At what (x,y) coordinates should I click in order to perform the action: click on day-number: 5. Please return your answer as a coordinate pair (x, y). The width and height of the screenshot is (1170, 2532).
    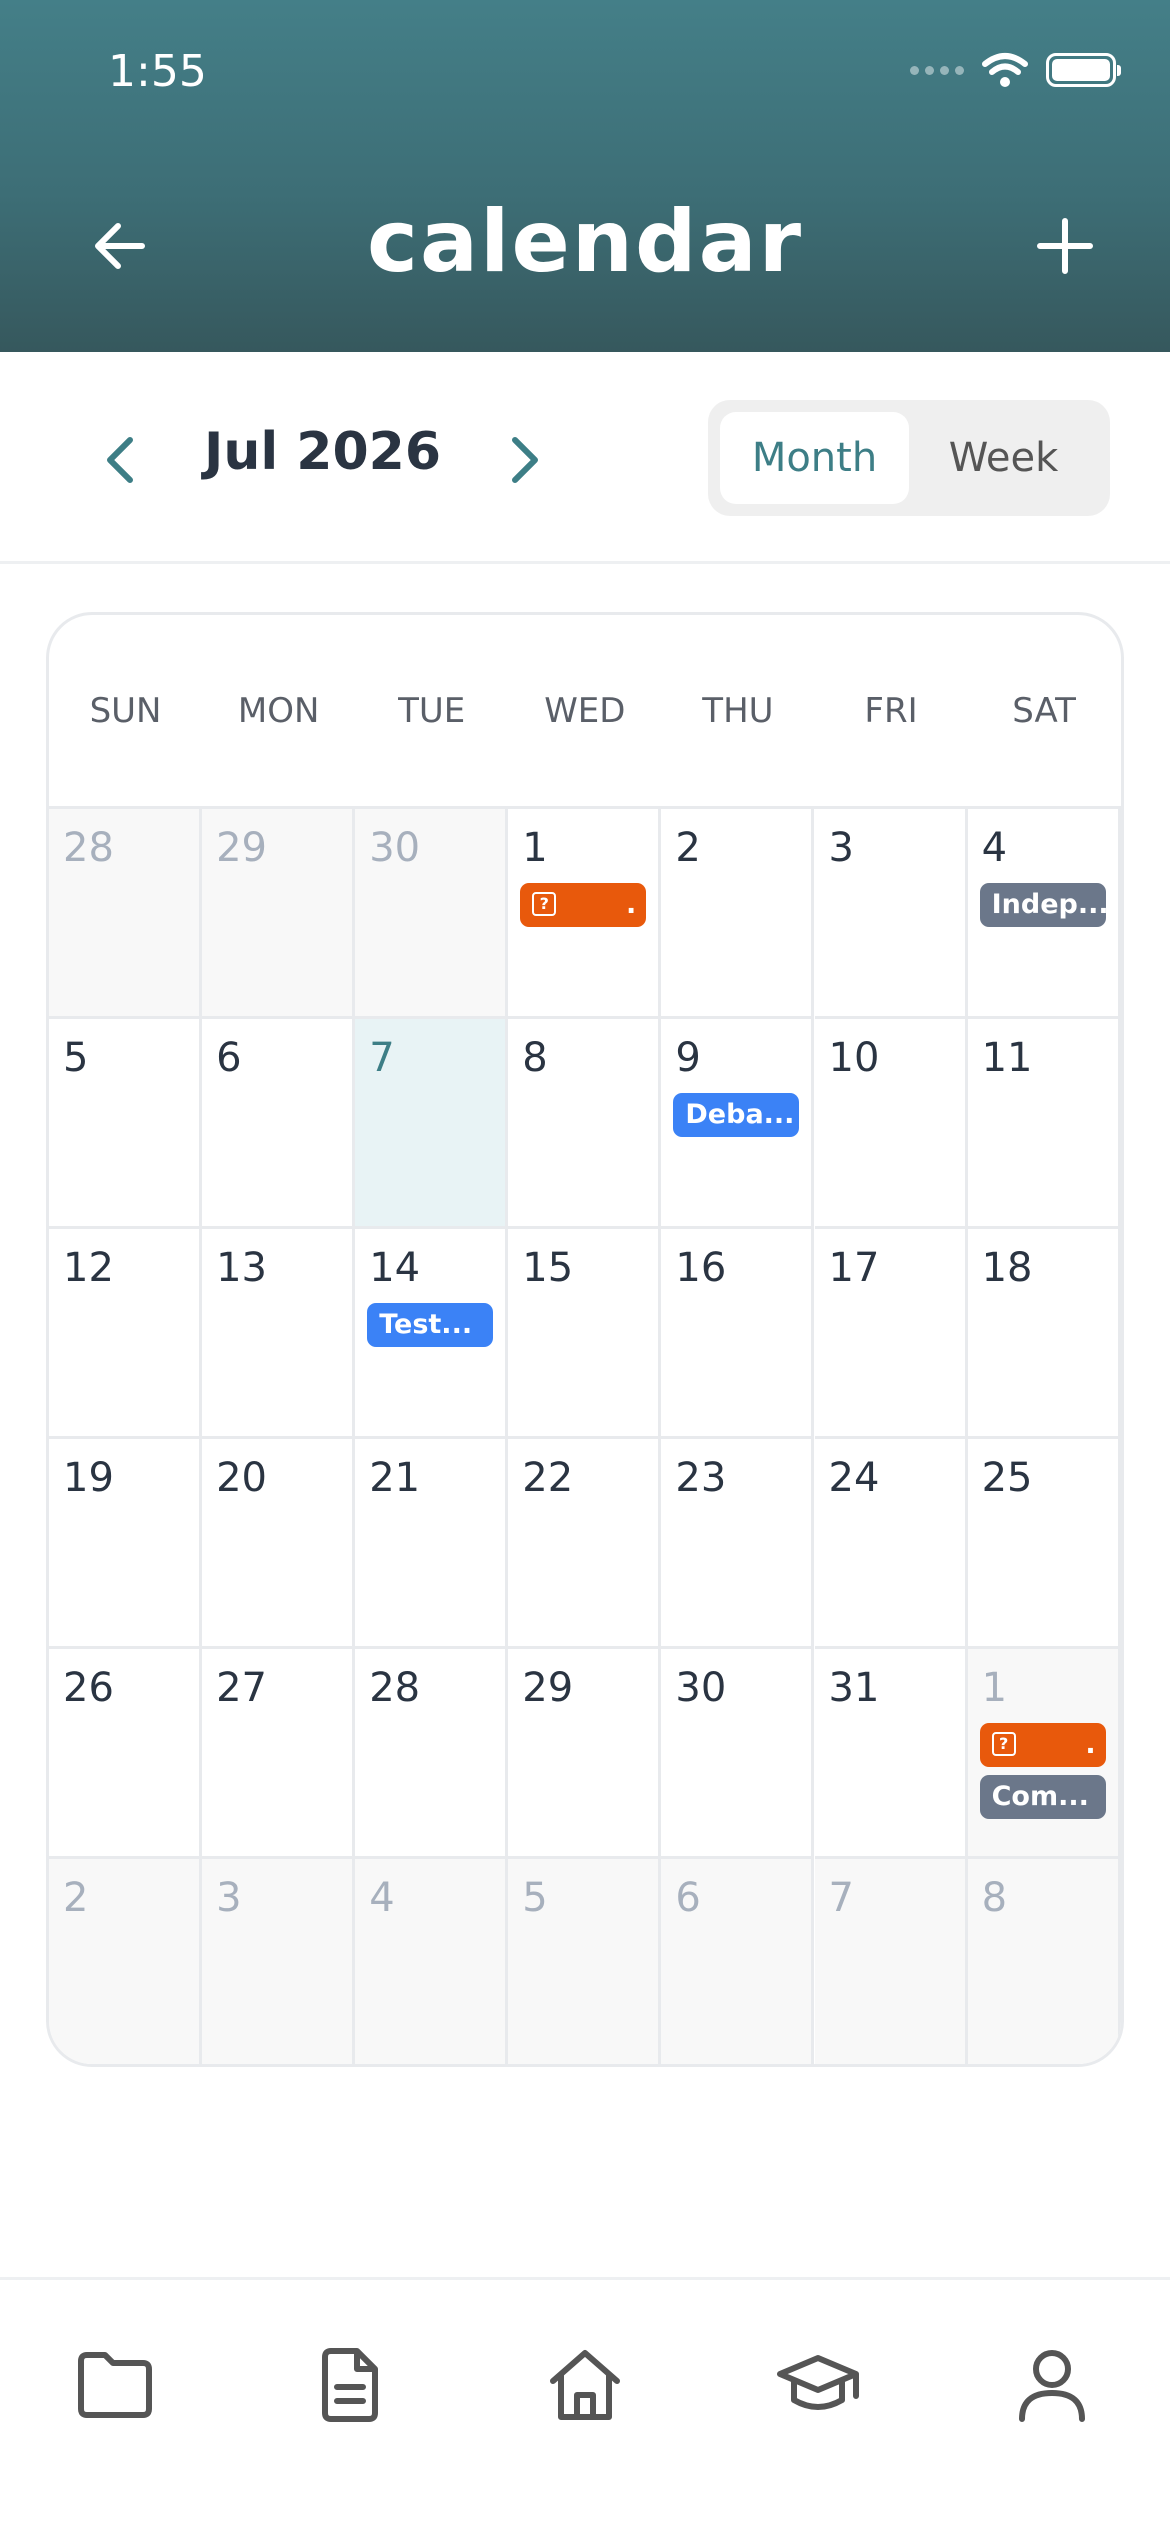
    Looking at the image, I should click on (535, 1898).